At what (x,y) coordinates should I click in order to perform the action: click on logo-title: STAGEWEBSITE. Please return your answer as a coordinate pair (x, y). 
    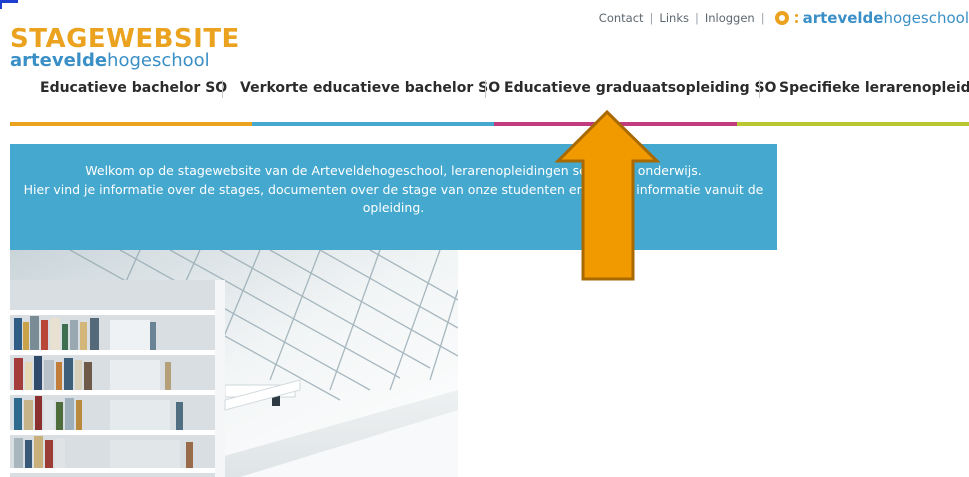
    Looking at the image, I should click on (125, 39).